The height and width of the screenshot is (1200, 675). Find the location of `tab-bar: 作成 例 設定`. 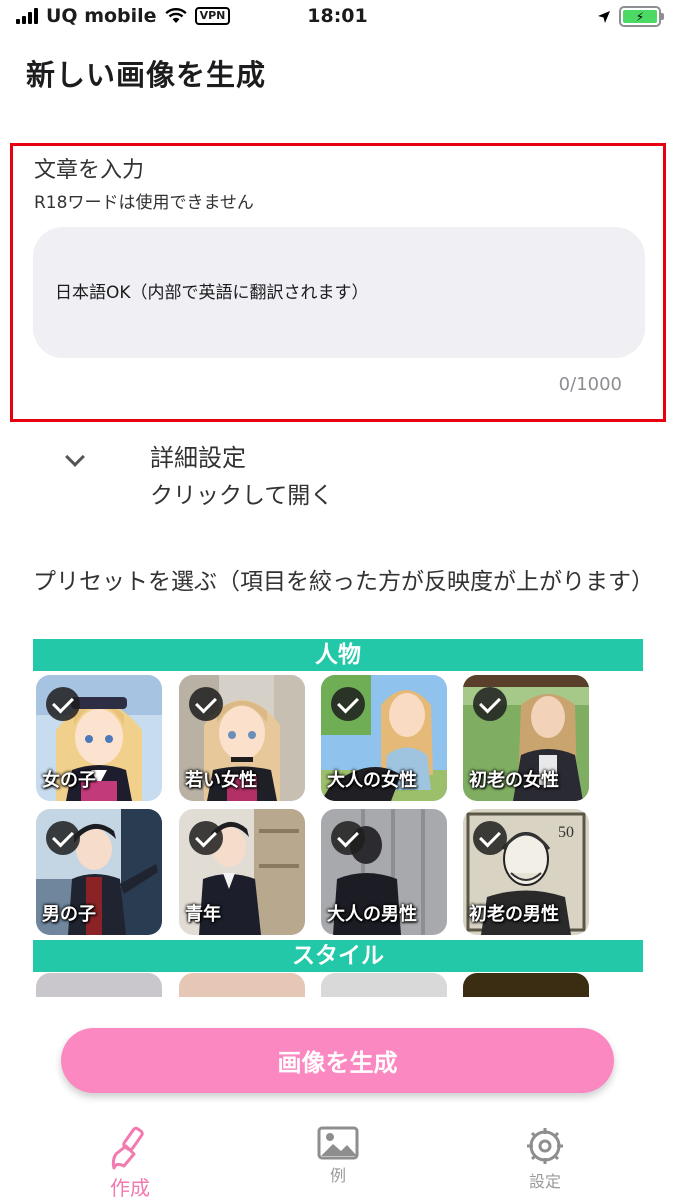

tab-bar: 作成 例 設定 is located at coordinates (337, 1156).